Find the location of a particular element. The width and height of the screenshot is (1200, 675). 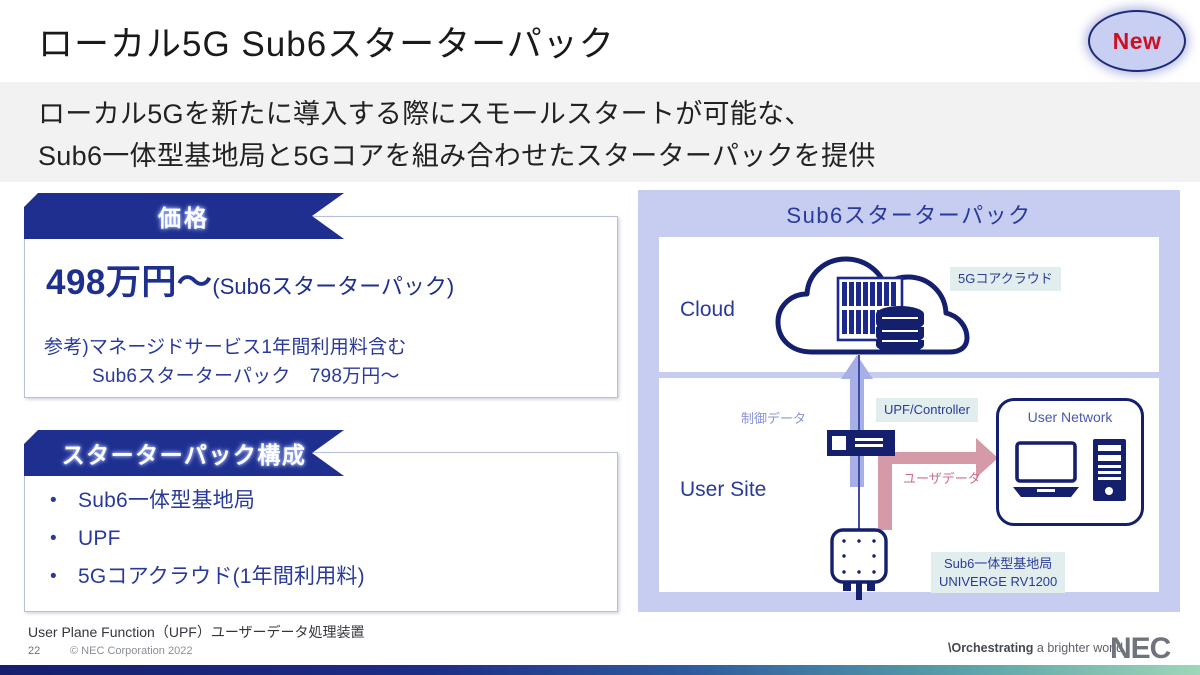

user-network-label: User Network is located at coordinates (1070, 417).